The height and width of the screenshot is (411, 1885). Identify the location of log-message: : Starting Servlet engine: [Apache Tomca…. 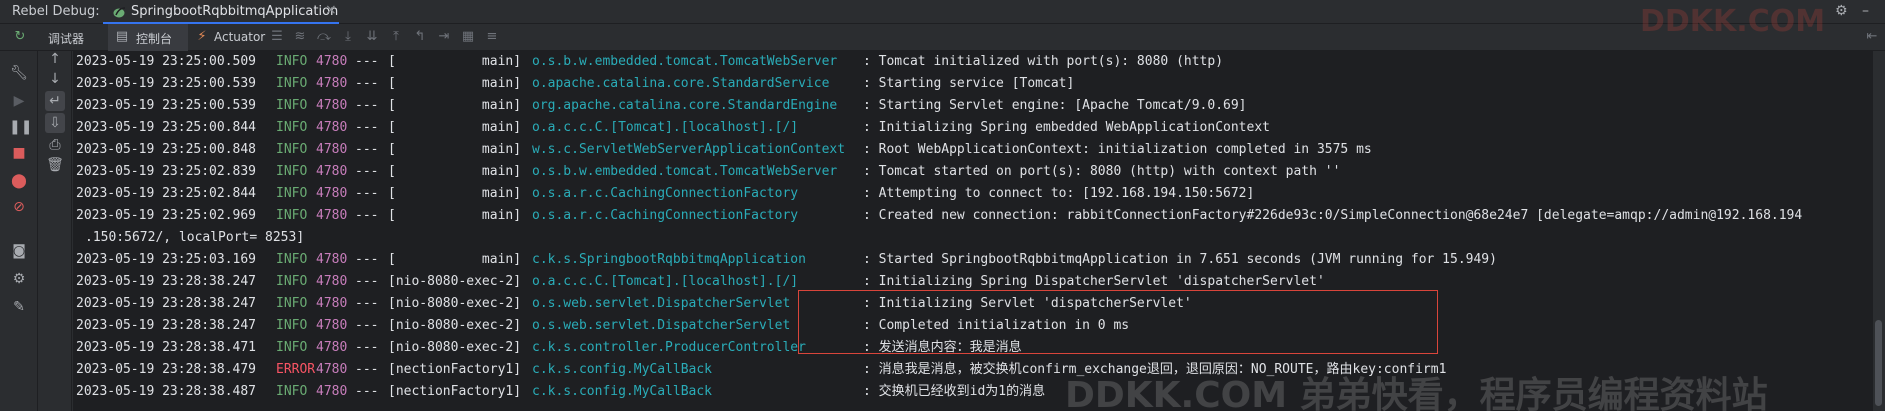
(1055, 105).